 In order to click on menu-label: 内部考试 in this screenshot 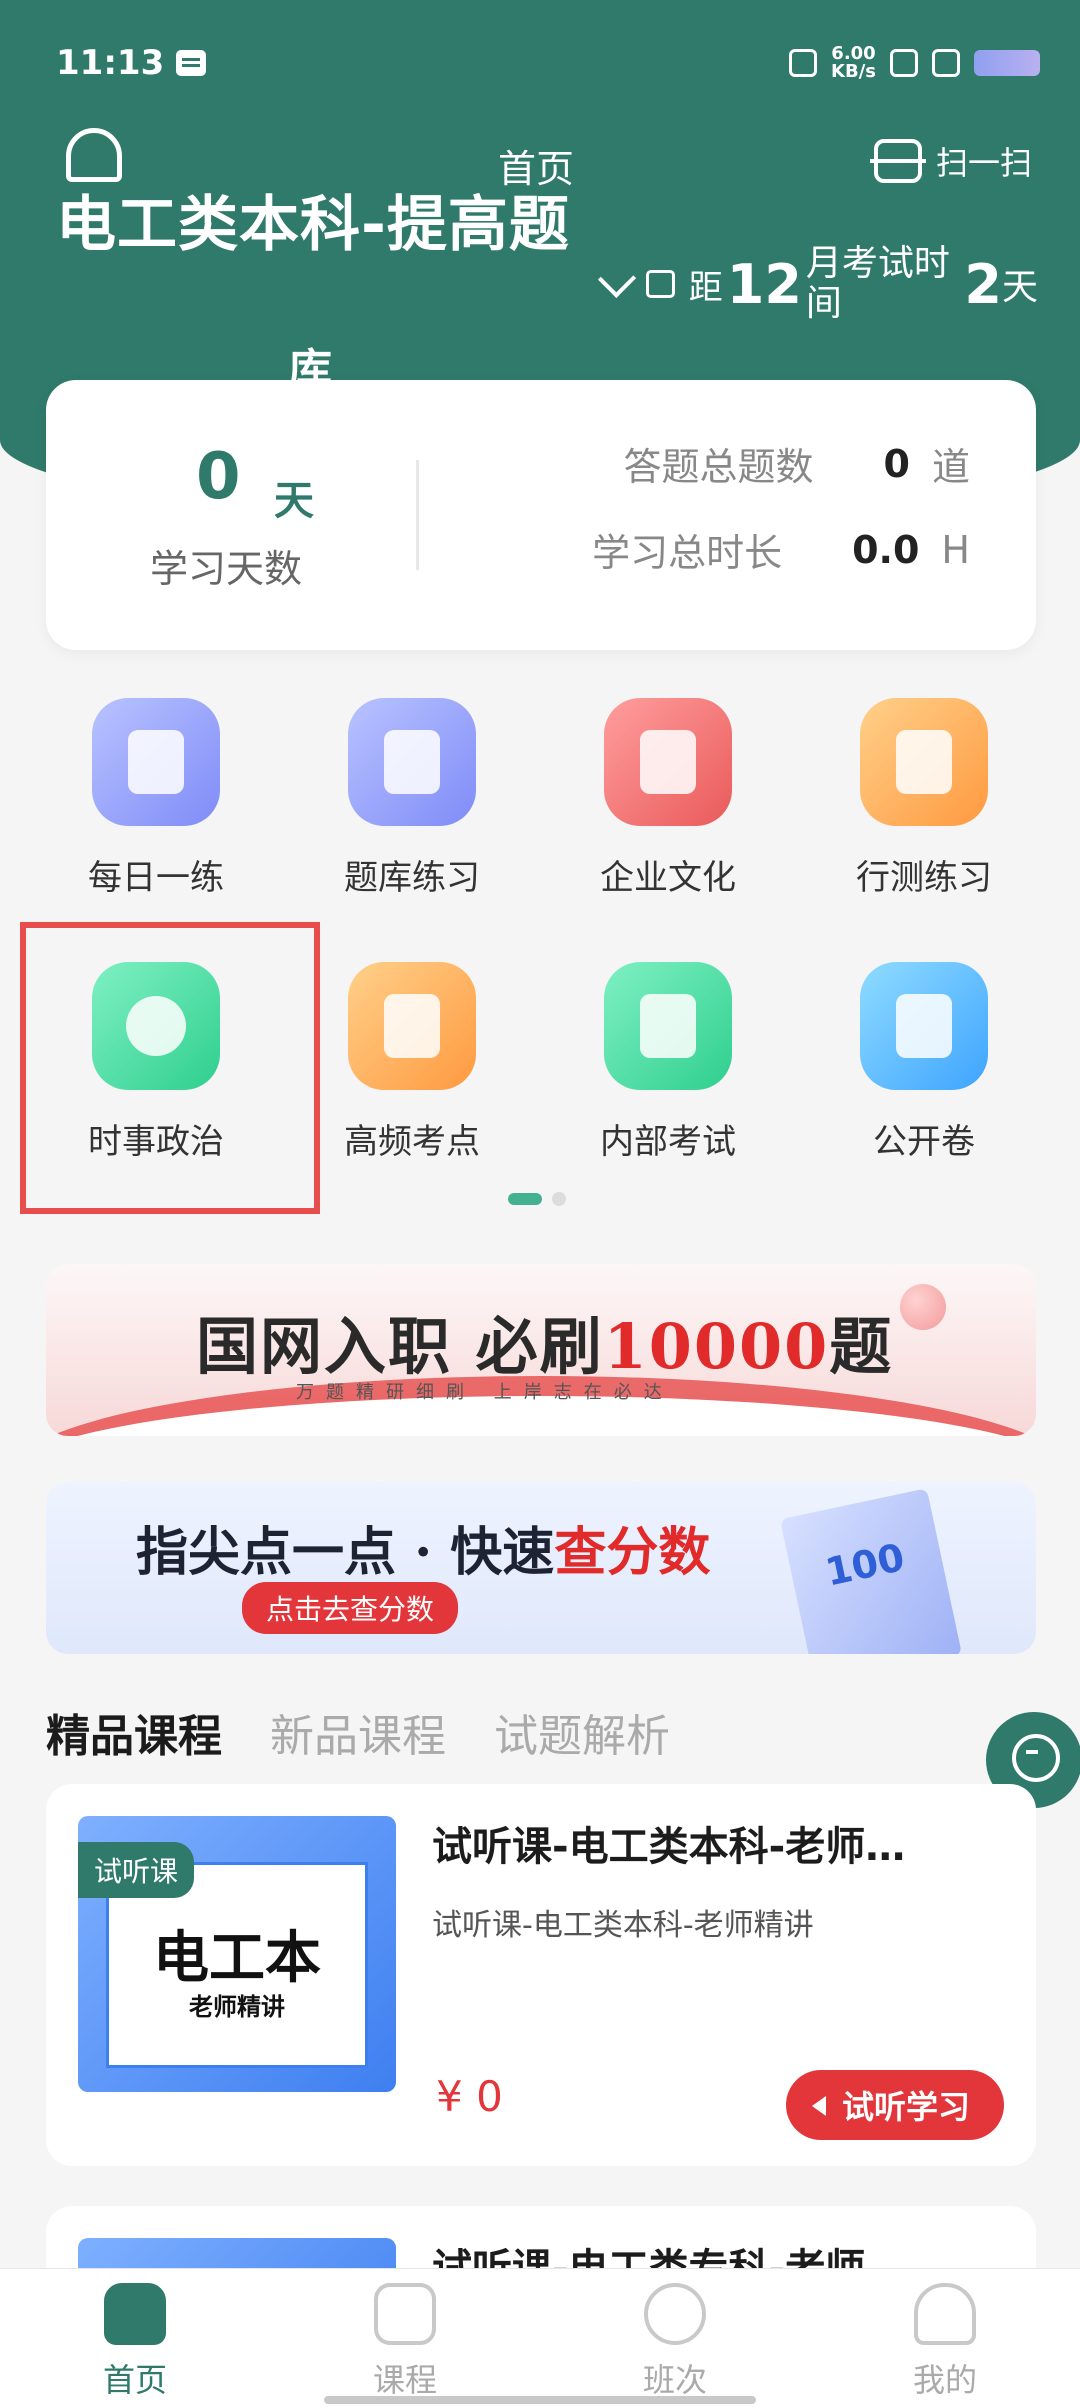, I will do `click(668, 1142)`.